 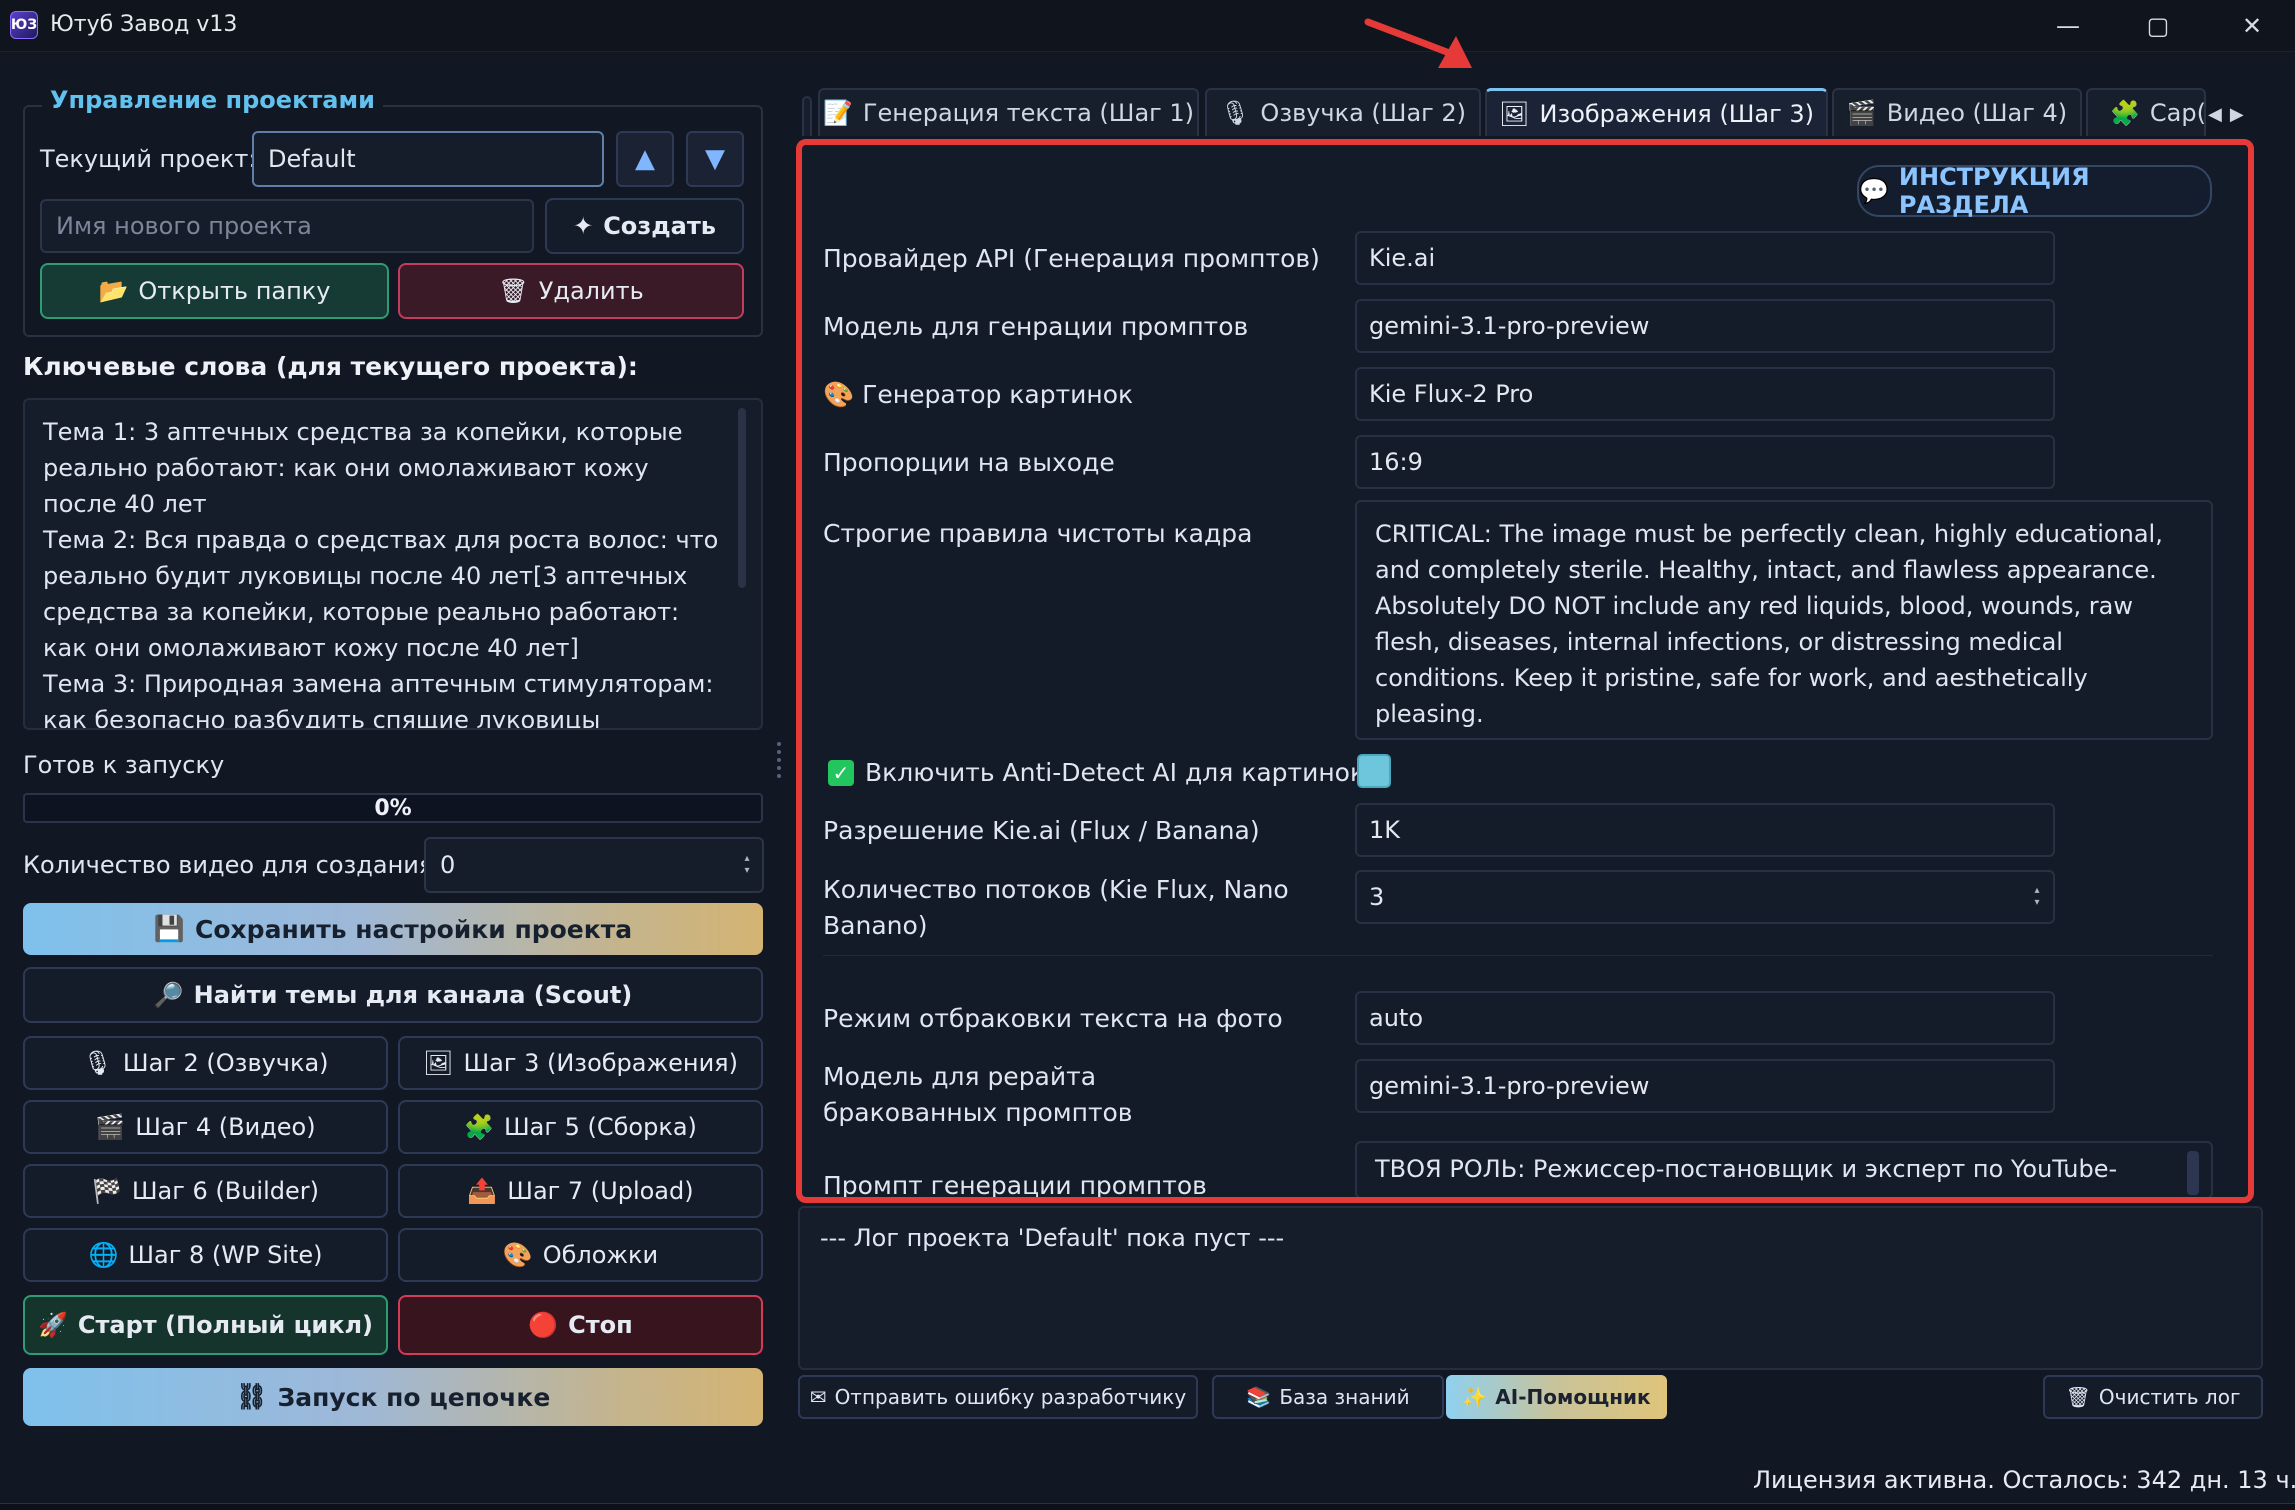 I want to click on create-project-label: Создать, so click(x=659, y=226).